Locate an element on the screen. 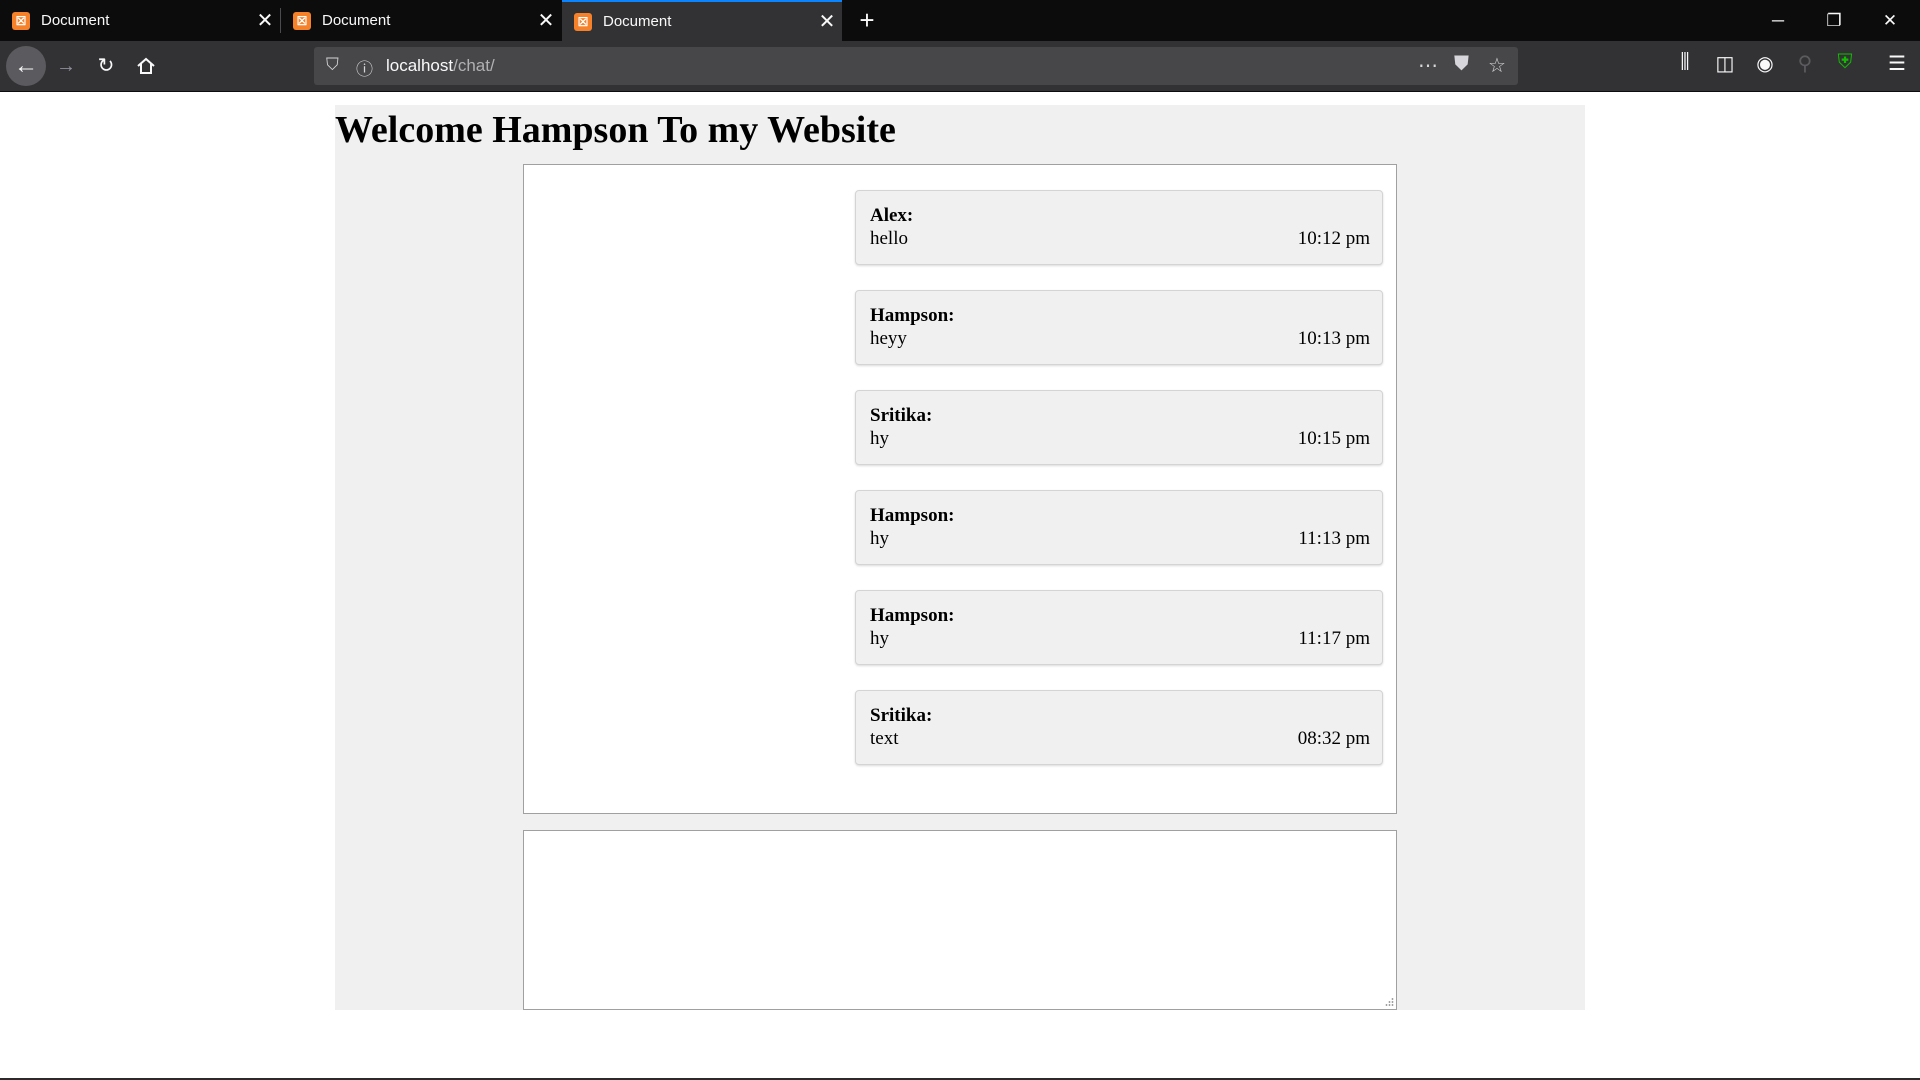 This screenshot has height=1080, width=1920. info-icon: ⓘ is located at coordinates (364, 67).